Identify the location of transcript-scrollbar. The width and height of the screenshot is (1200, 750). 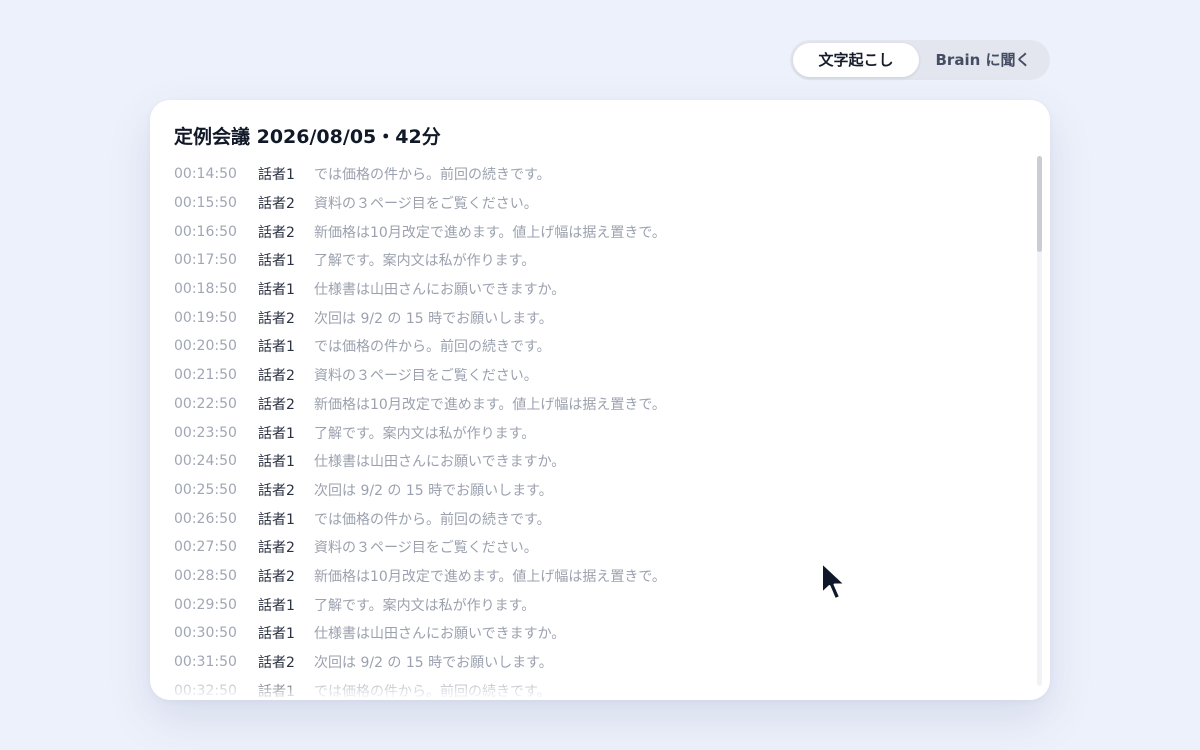
(1039, 421).